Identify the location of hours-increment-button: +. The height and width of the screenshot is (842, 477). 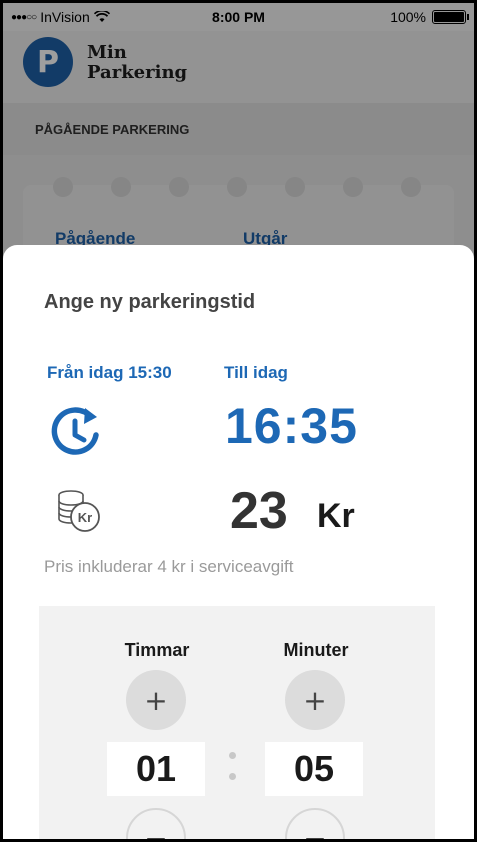
(156, 700).